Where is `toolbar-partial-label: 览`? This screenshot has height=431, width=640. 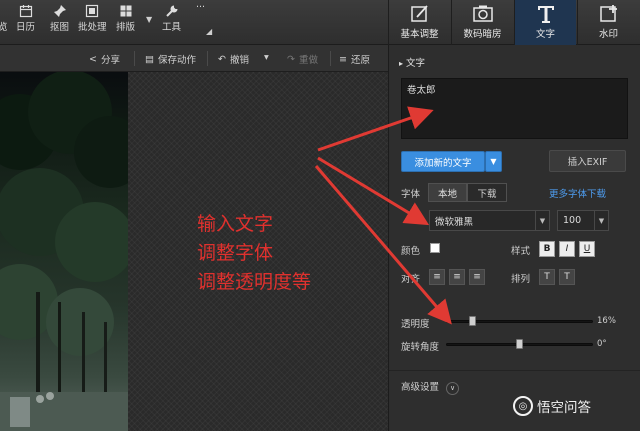
toolbar-partial-label: 览 is located at coordinates (4, 27).